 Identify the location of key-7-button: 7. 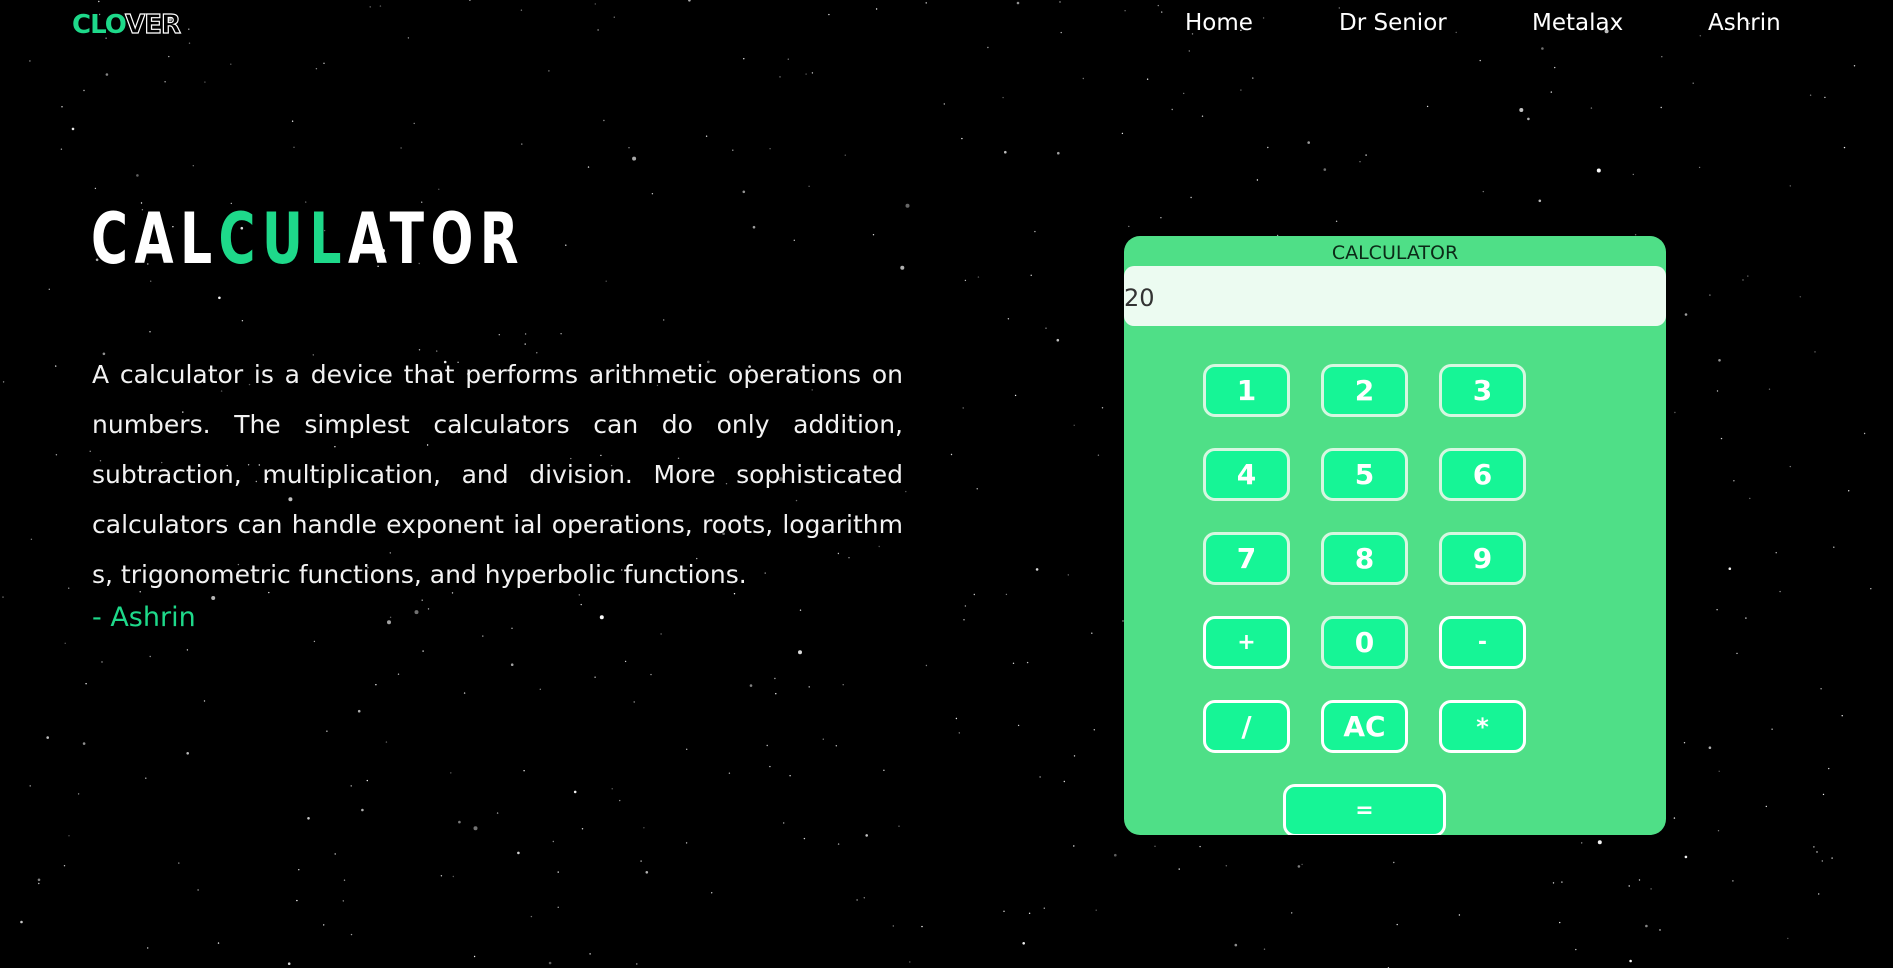
(1246, 558).